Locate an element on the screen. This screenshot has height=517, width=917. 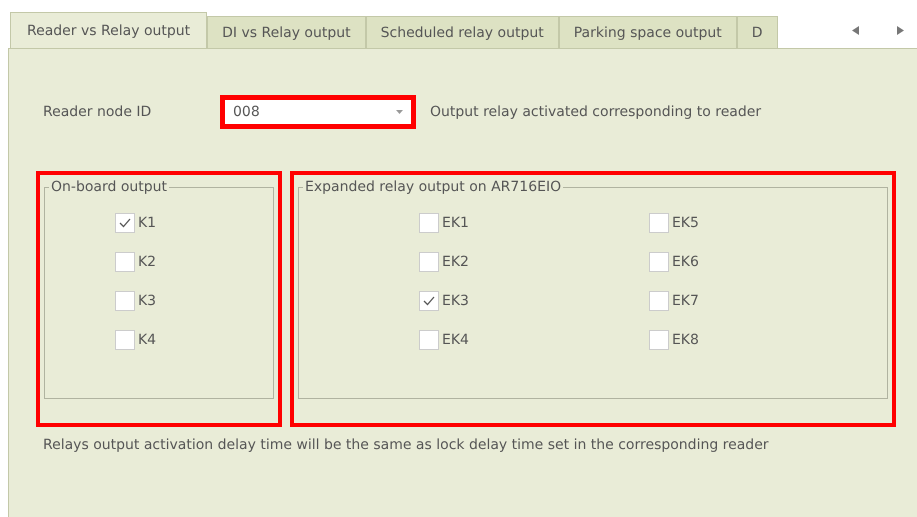
checkbox-label: EK8 is located at coordinates (685, 340).